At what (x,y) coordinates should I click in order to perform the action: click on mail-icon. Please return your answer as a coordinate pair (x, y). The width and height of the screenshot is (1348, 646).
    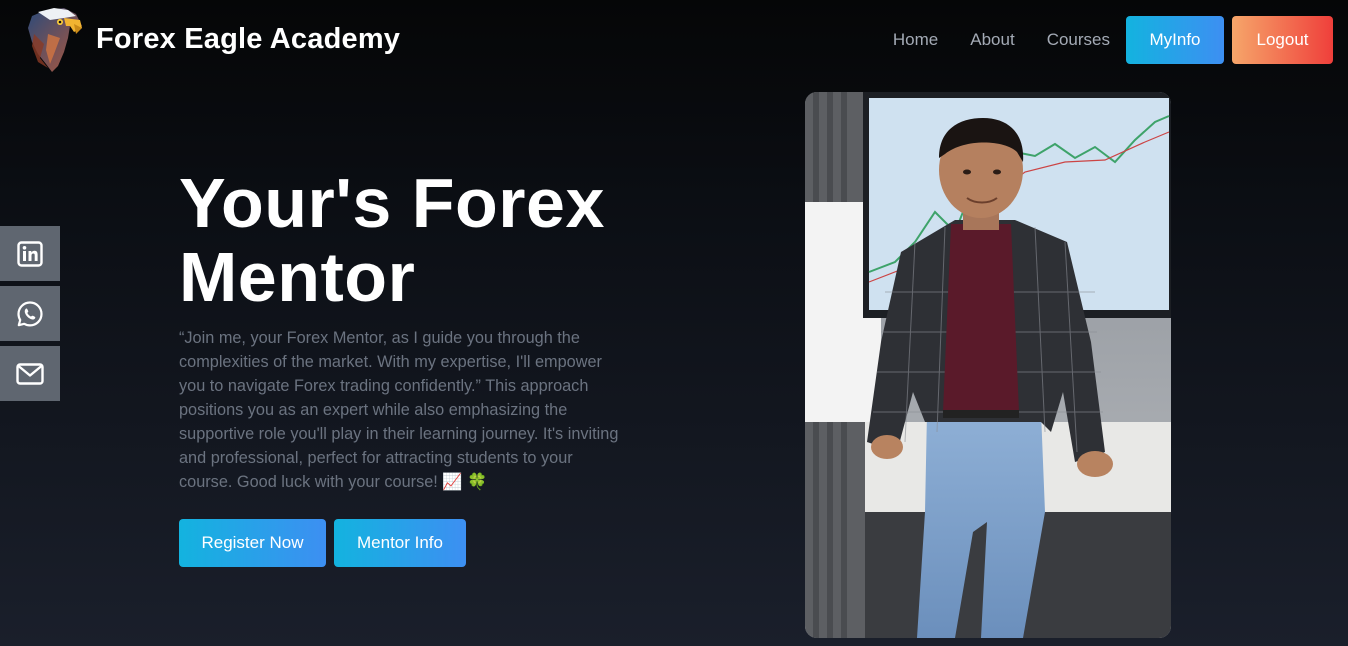
    Looking at the image, I should click on (30, 373).